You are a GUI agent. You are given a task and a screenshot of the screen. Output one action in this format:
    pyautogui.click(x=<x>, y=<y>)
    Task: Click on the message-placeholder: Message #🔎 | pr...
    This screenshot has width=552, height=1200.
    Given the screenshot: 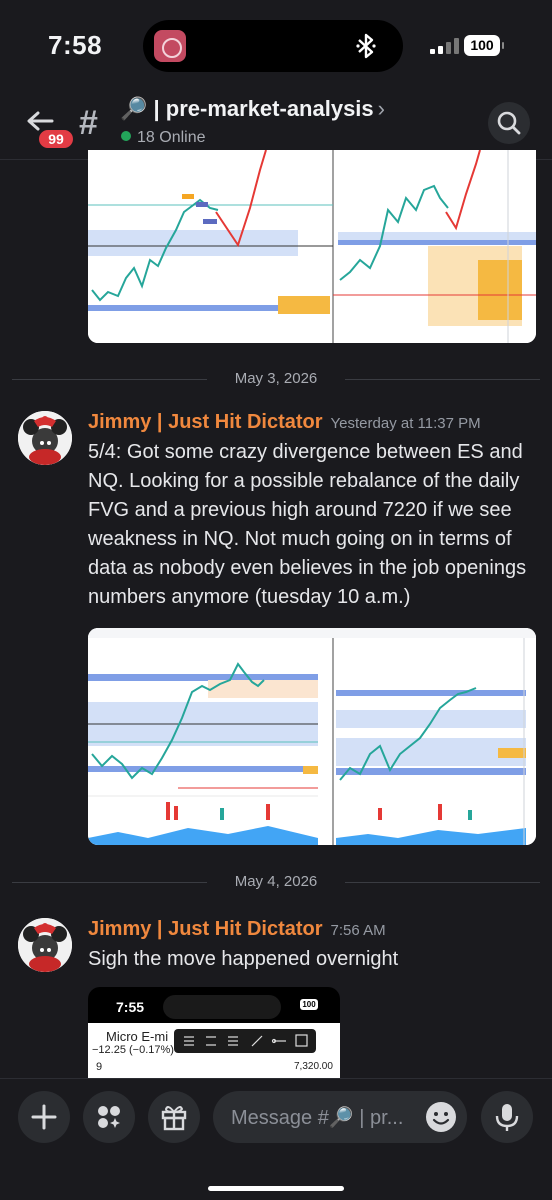 What is the action you would take?
    pyautogui.click(x=317, y=1118)
    